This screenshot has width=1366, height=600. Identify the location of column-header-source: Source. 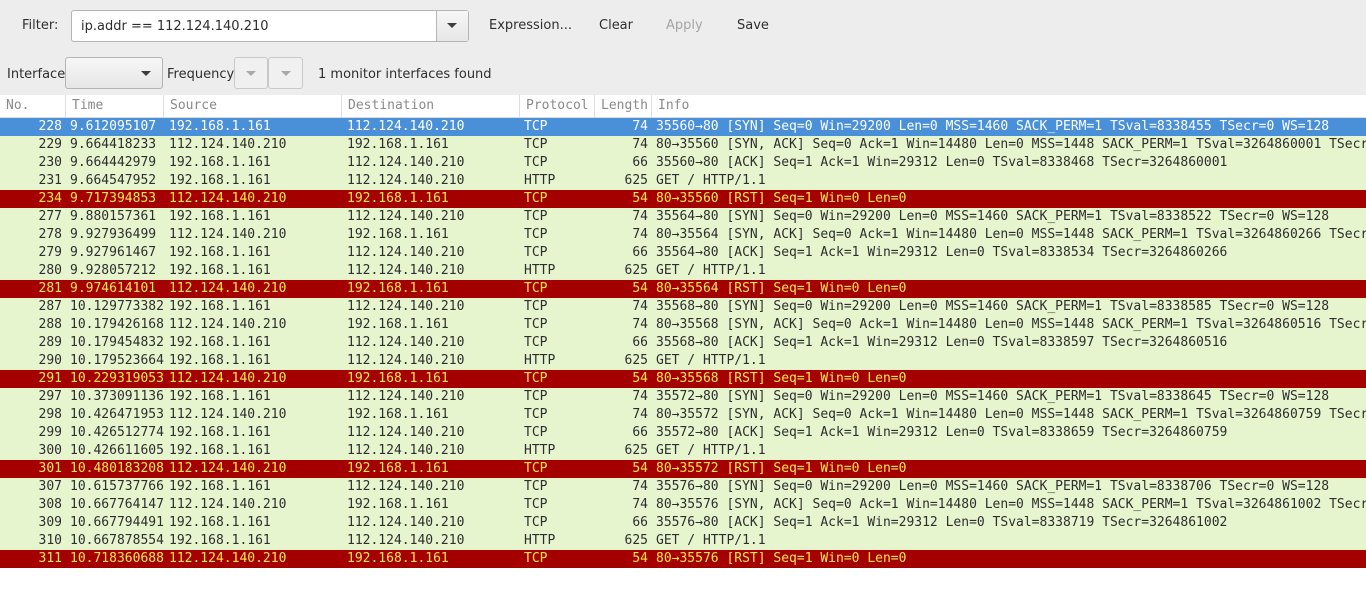
(253, 106).